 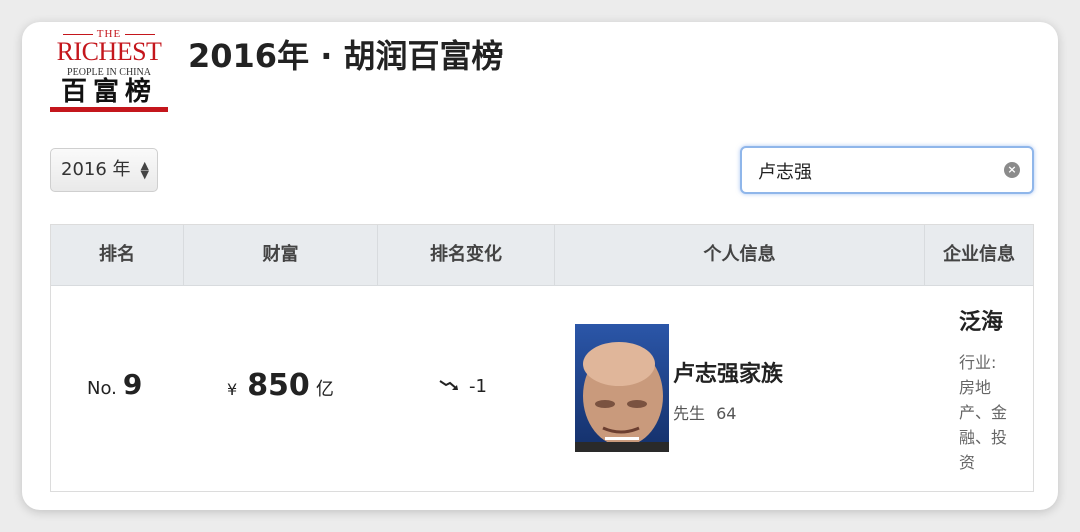 I want to click on logo-chinese: 百富榜, so click(x=108, y=92).